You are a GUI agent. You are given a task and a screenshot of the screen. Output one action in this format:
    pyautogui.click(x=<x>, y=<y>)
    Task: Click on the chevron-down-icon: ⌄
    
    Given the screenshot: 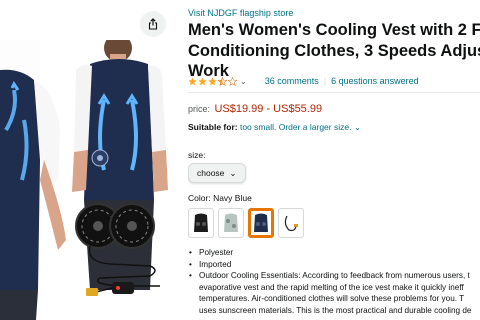 What is the action you would take?
    pyautogui.click(x=233, y=172)
    